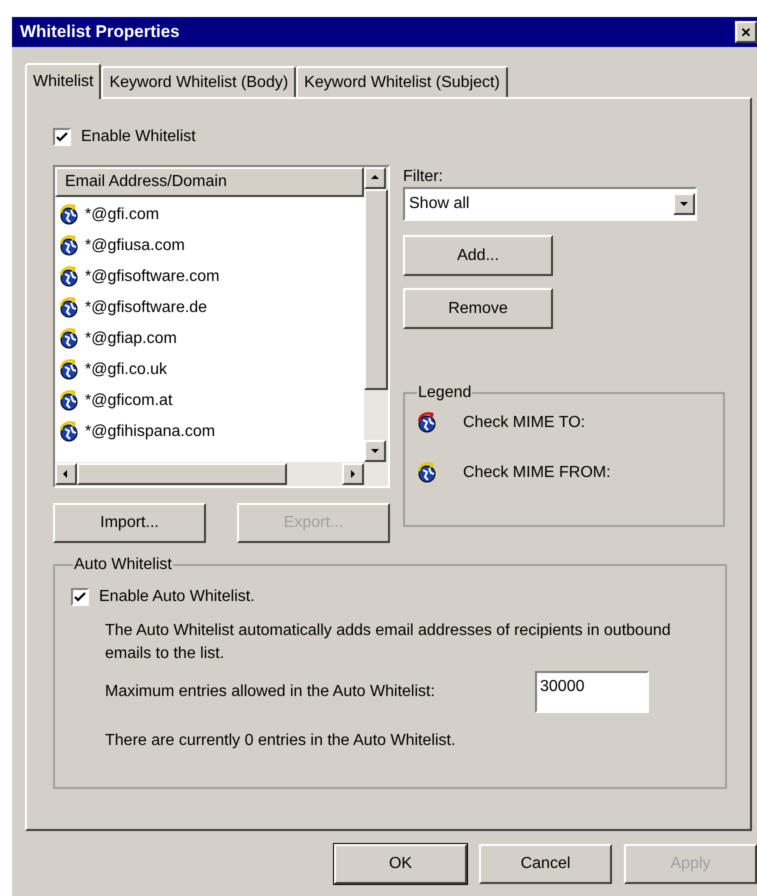 Image resolution: width=757 pixels, height=896 pixels. Describe the element at coordinates (128, 400) in the screenshot. I see `list-item: *@gficom.at` at that location.